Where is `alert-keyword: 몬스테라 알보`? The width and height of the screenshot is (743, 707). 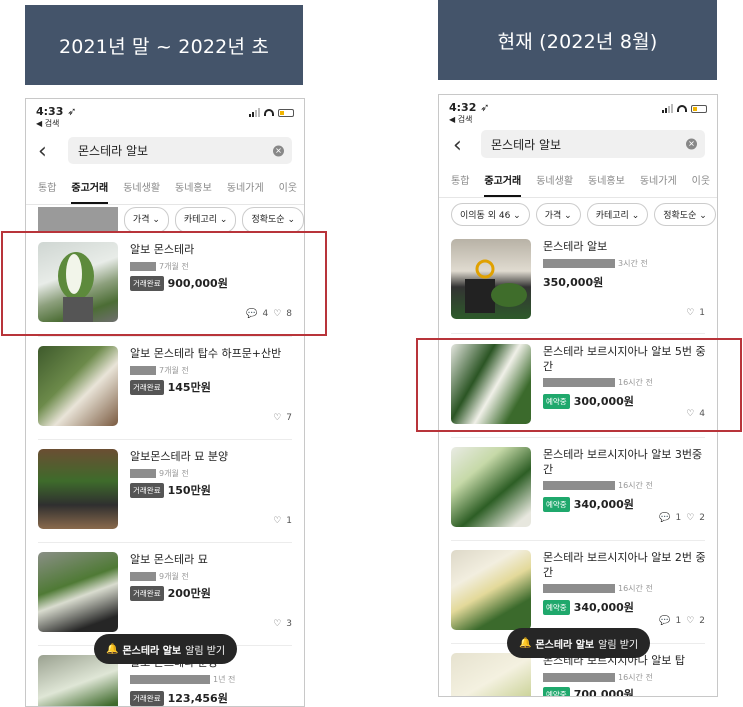 alert-keyword: 몬스테라 알보 is located at coordinates (152, 651).